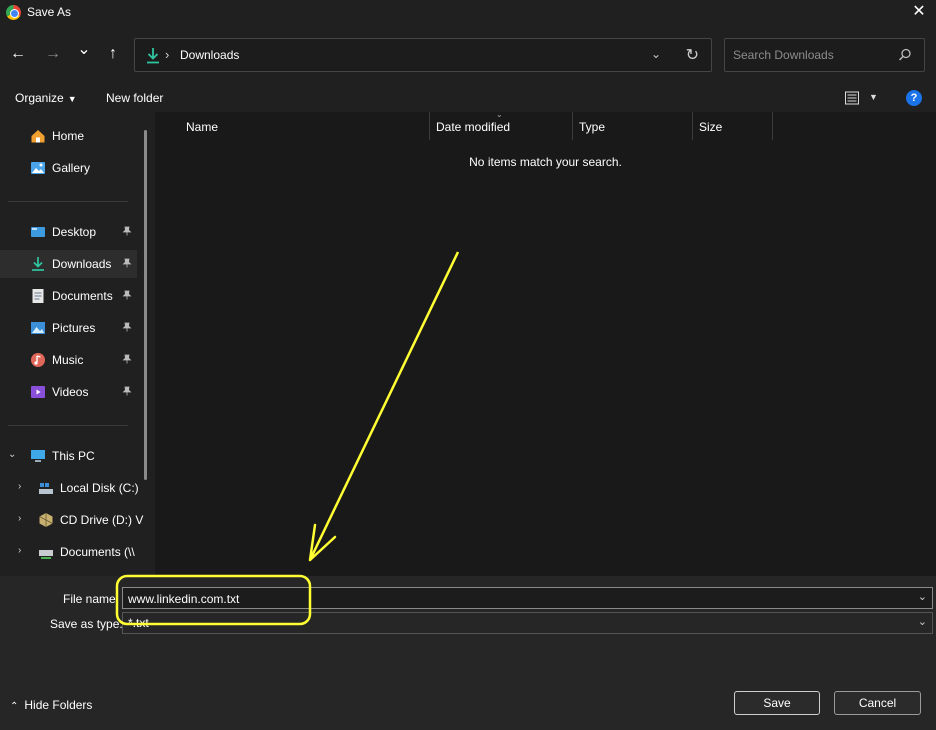 This screenshot has height=730, width=936. I want to click on this-pc-icon, so click(38, 456).